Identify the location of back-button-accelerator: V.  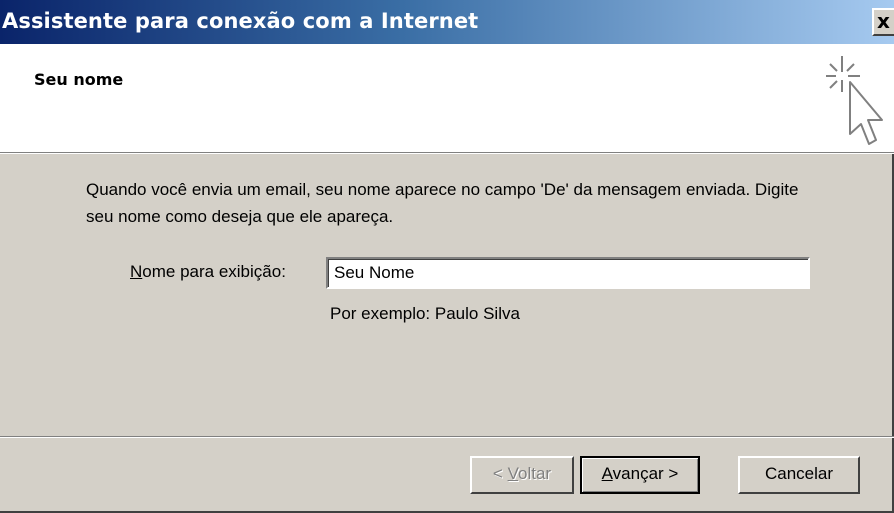
(512, 473).